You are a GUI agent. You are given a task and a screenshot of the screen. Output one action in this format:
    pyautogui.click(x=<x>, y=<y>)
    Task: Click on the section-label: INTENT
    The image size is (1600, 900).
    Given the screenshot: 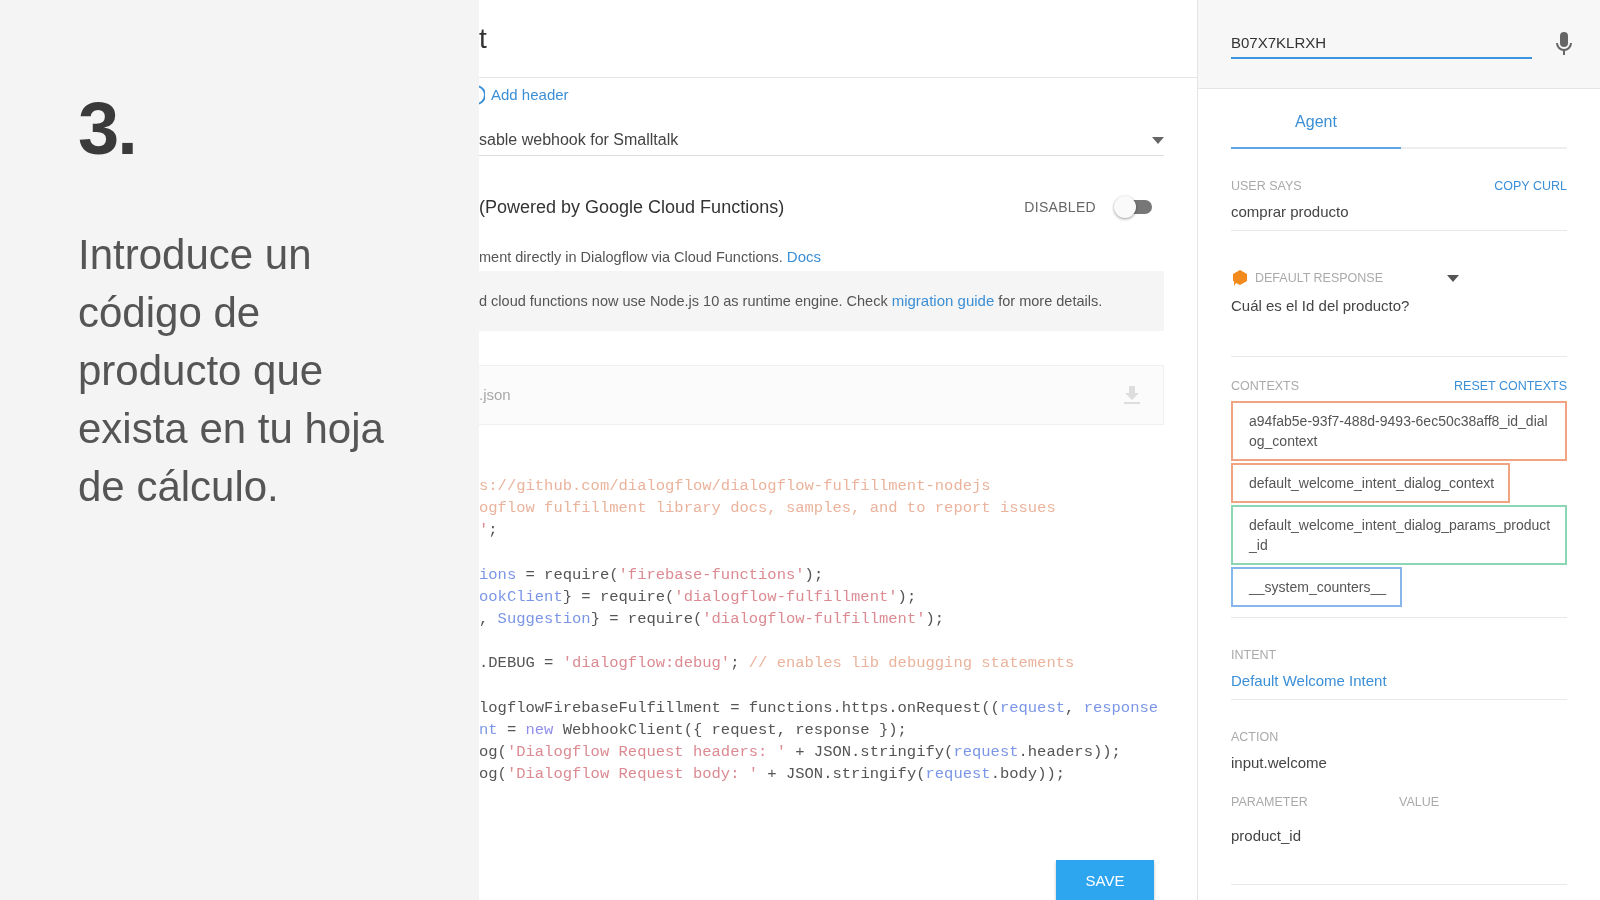 What is the action you would take?
    pyautogui.click(x=1254, y=655)
    